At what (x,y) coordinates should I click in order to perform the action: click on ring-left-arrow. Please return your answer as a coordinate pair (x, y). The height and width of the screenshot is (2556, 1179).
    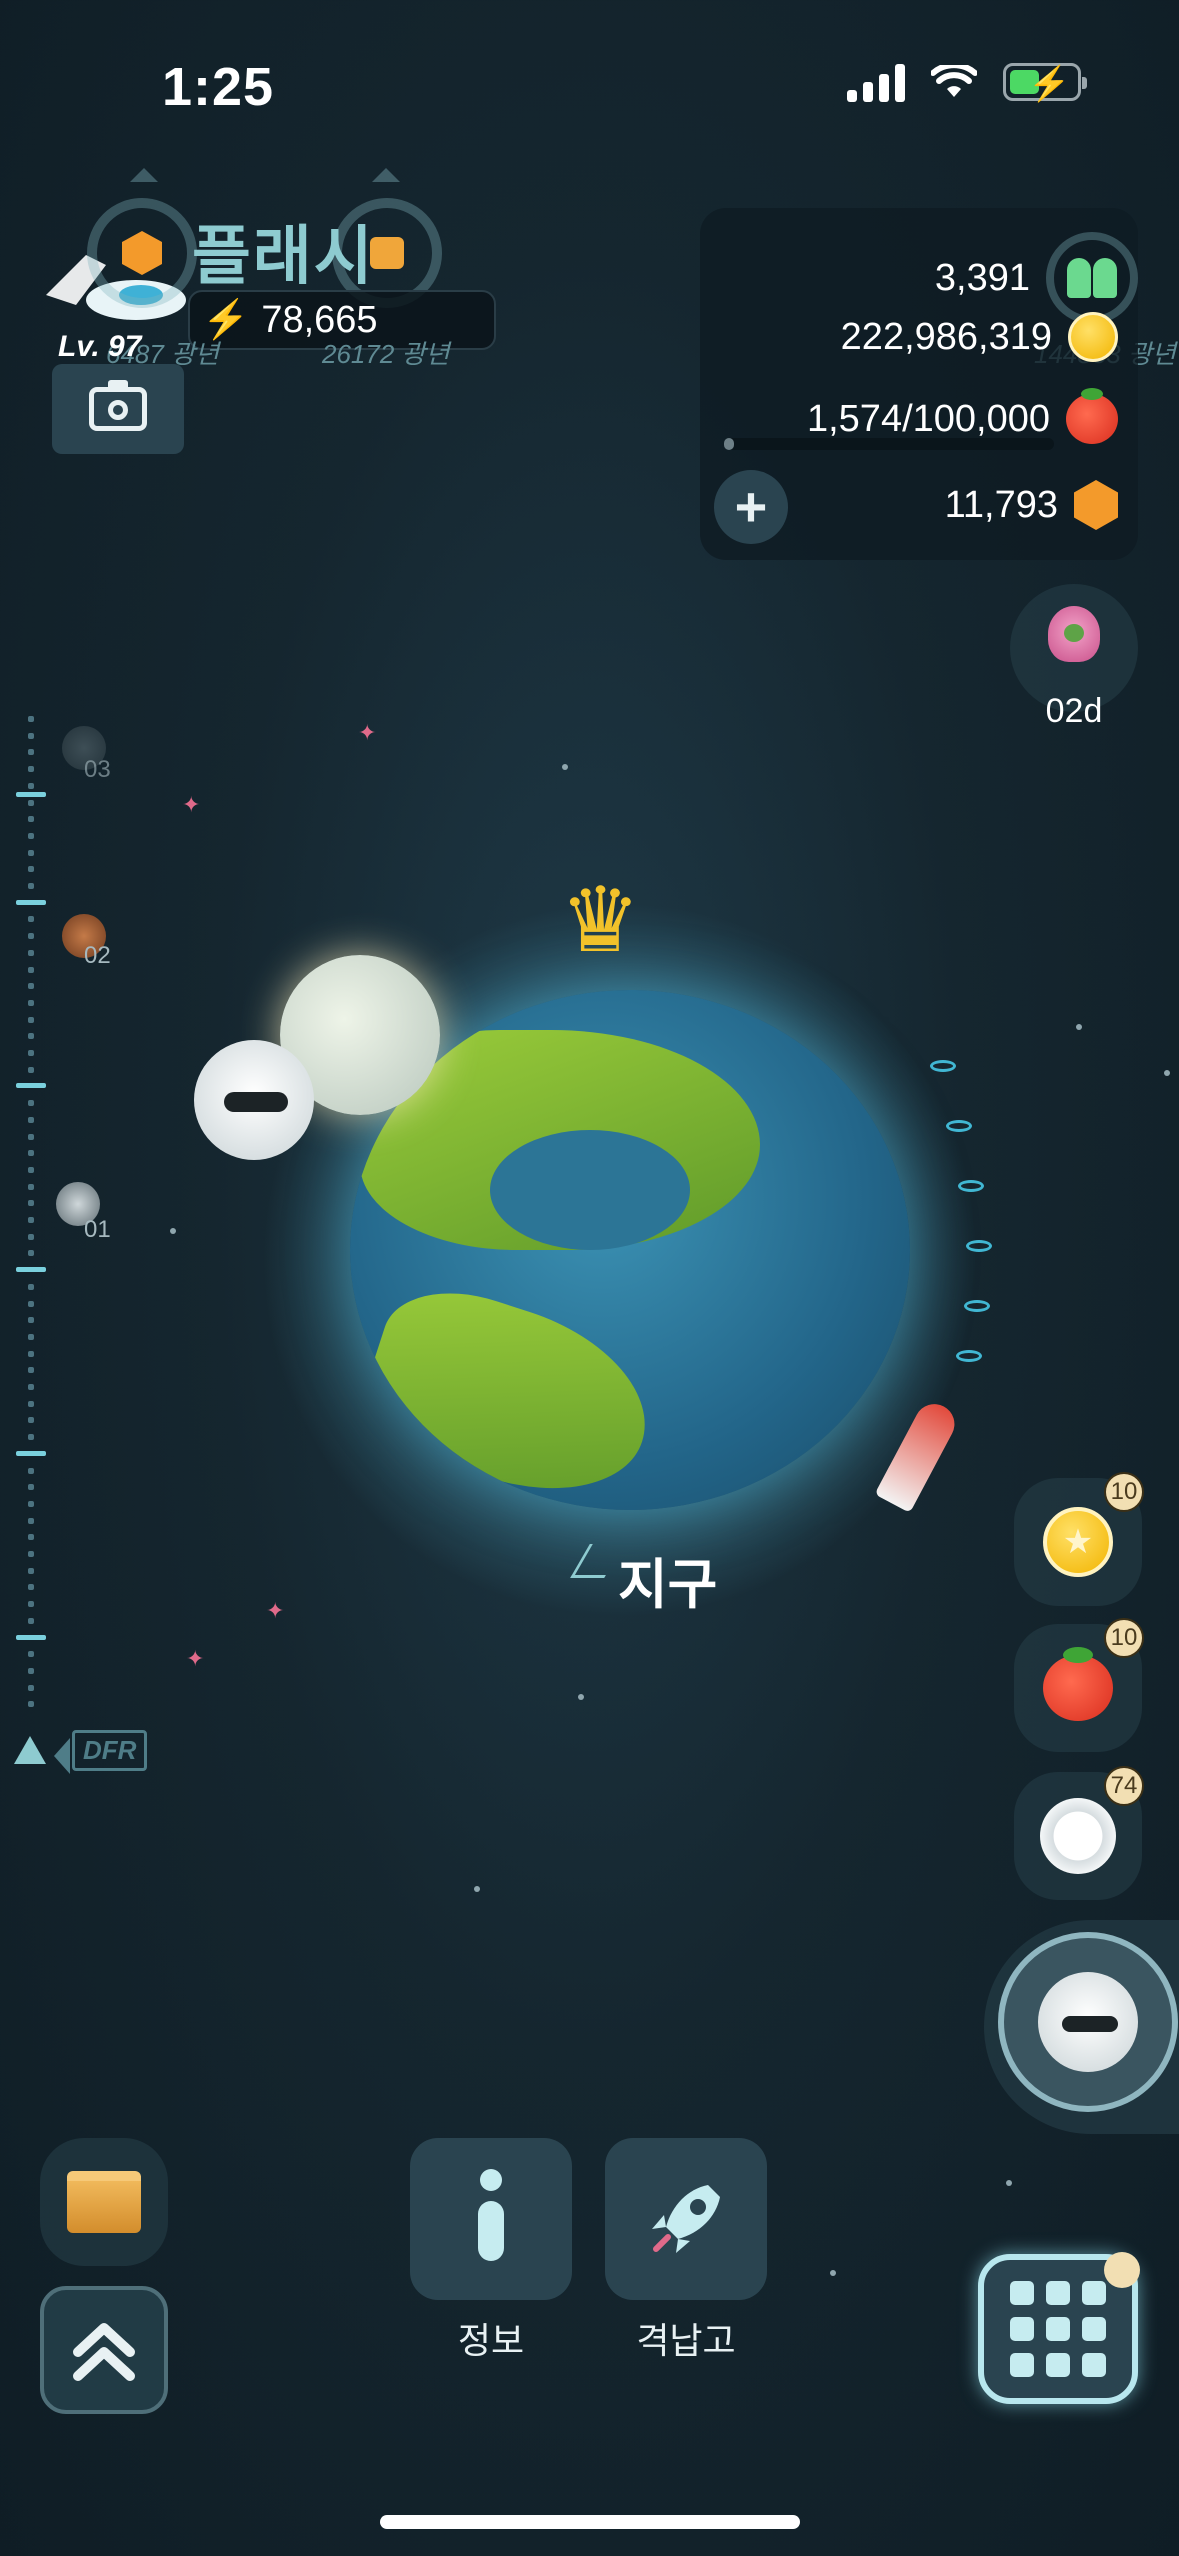
    Looking at the image, I should click on (144, 175).